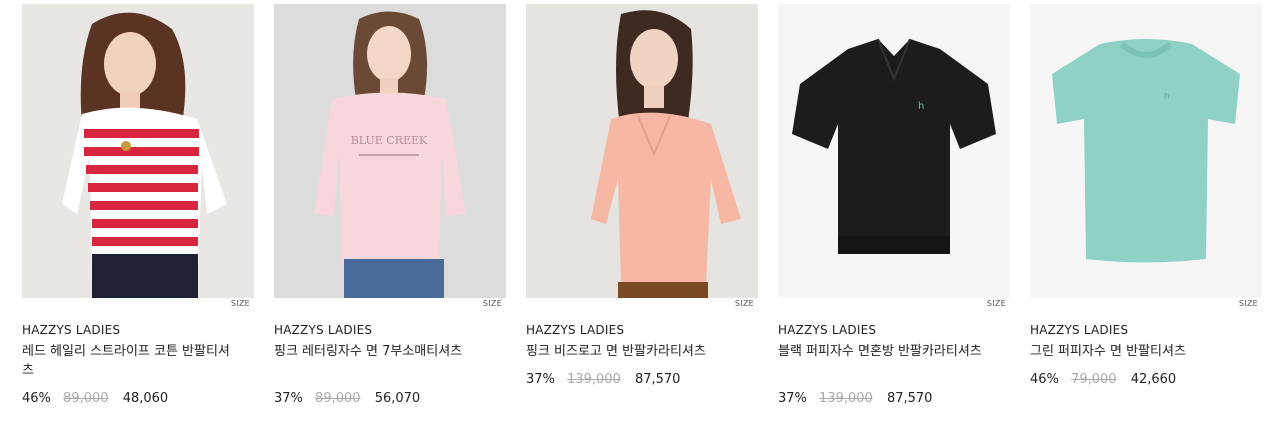 Image resolution: width=1266 pixels, height=441 pixels. I want to click on price-row: 46% 89,000 48,060, so click(95, 398).